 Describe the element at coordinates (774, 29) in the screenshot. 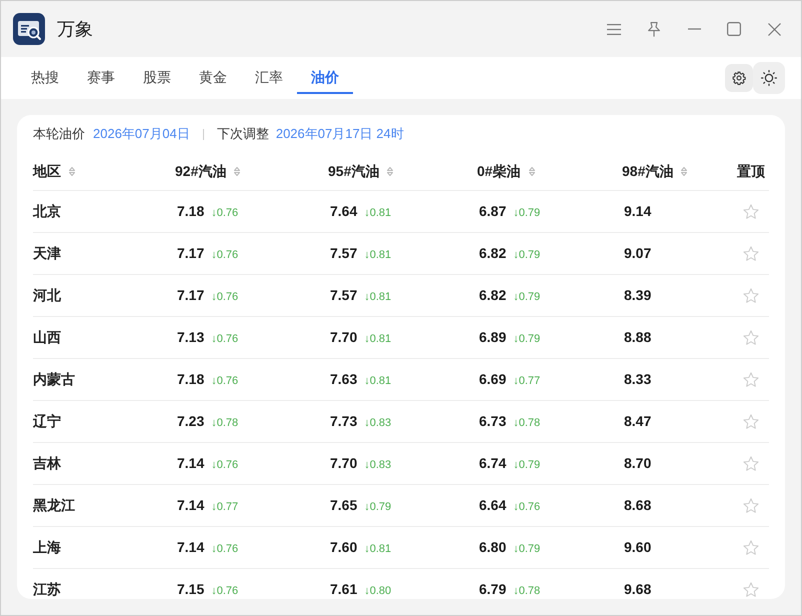

I see `close-icon` at that location.